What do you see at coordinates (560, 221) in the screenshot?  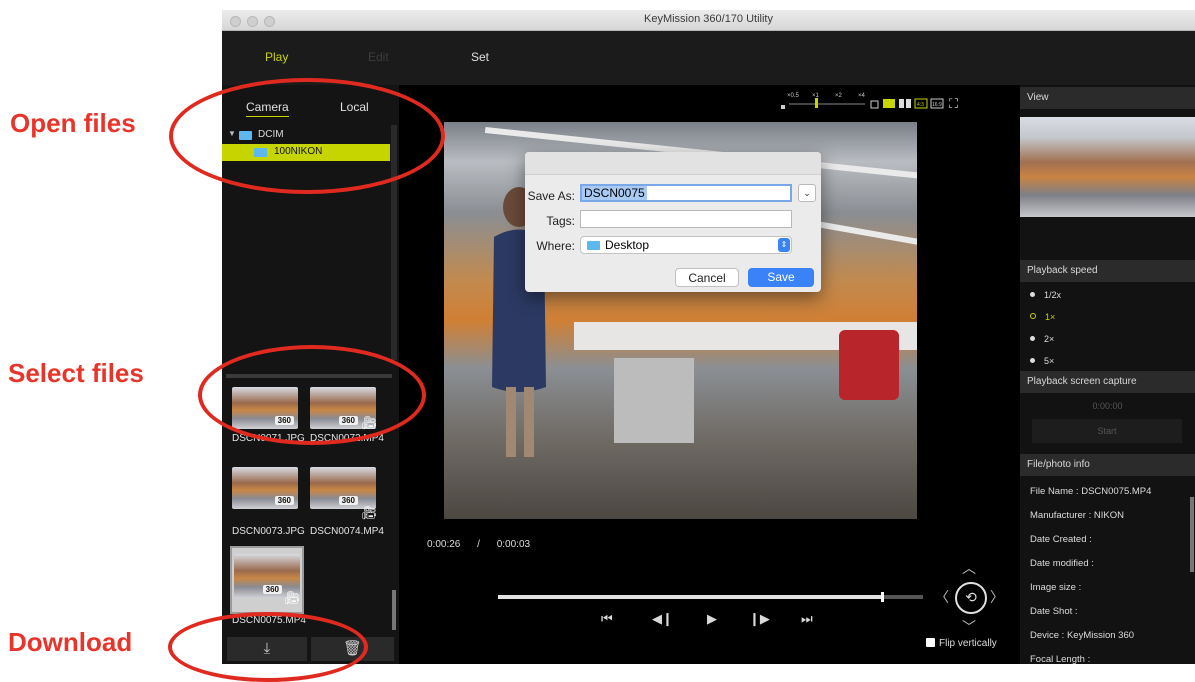 I see `tags-label: Tags:` at bounding box center [560, 221].